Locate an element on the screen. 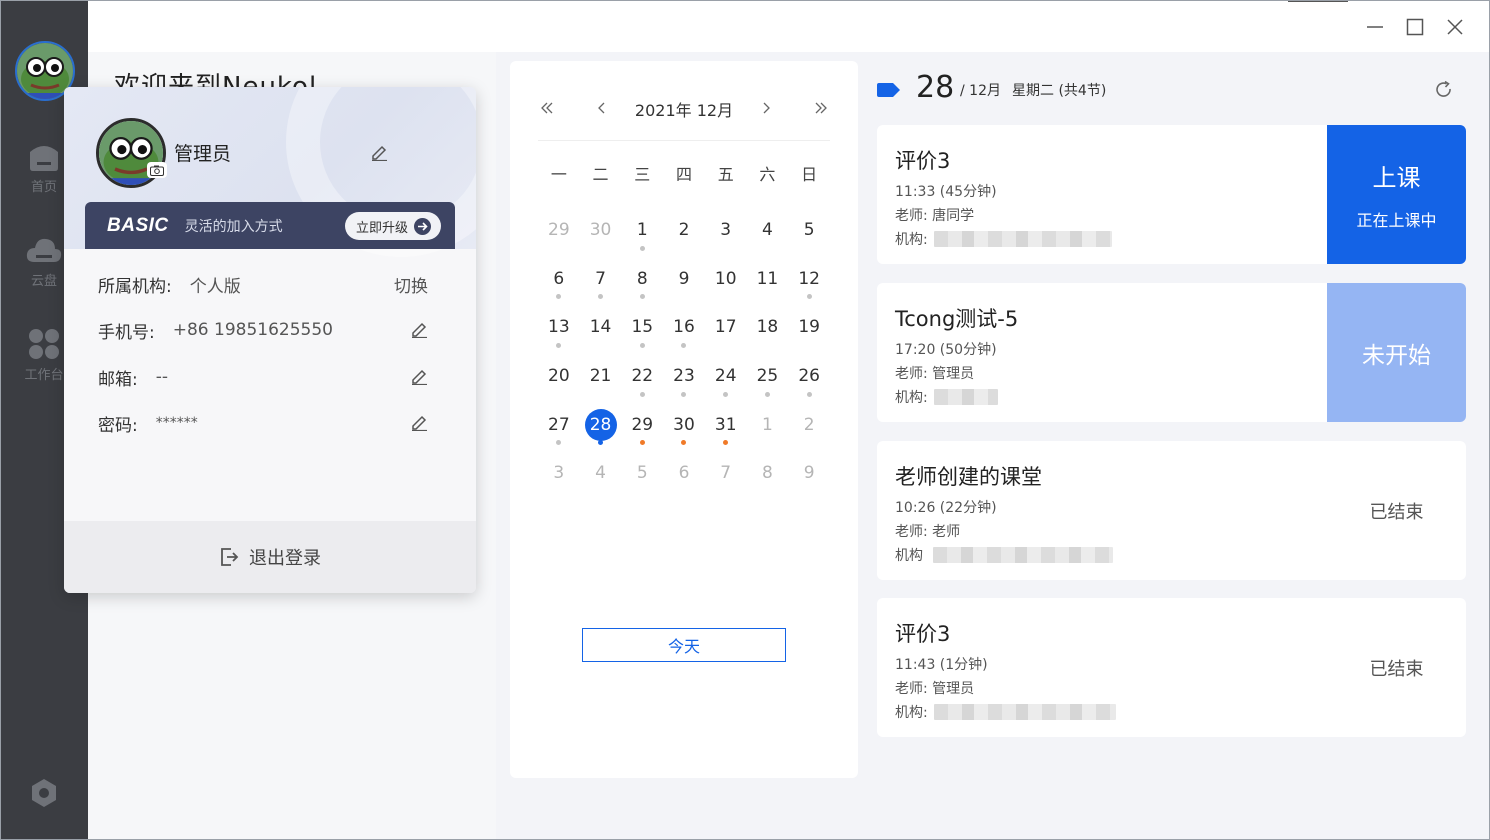 The height and width of the screenshot is (840, 1490). status-main: 已结束 is located at coordinates (1396, 512).